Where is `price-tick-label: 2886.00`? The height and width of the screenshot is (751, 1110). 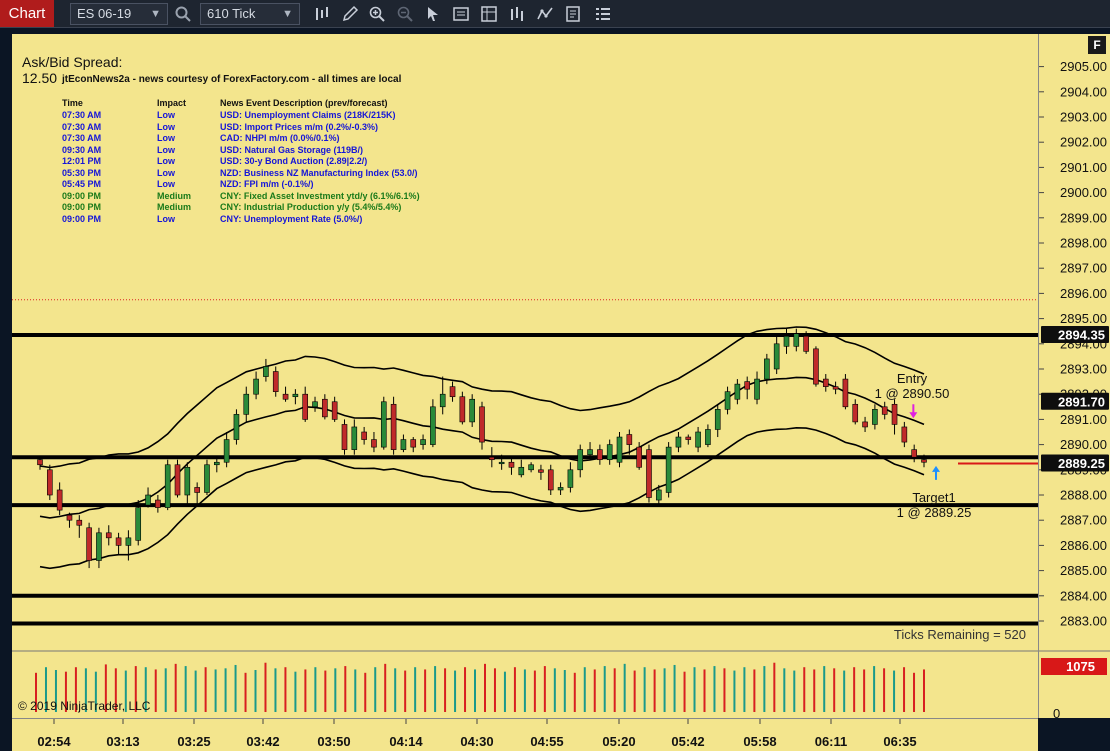
price-tick-label: 2886.00 is located at coordinates (1083, 545).